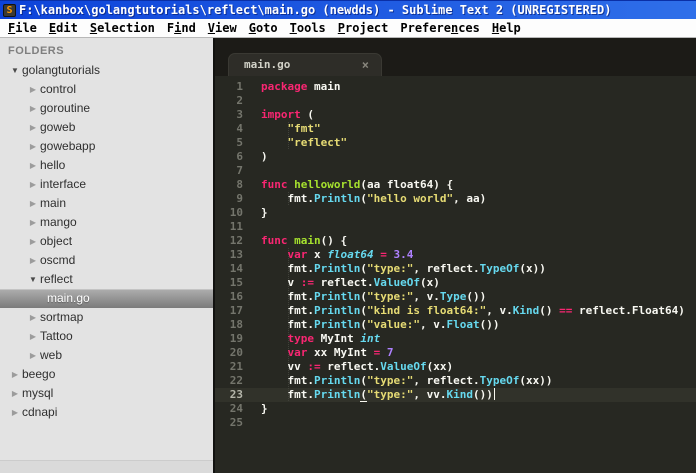  Describe the element at coordinates (106, 127) in the screenshot. I see `tree-folder-goweb: ▶ goweb` at that location.